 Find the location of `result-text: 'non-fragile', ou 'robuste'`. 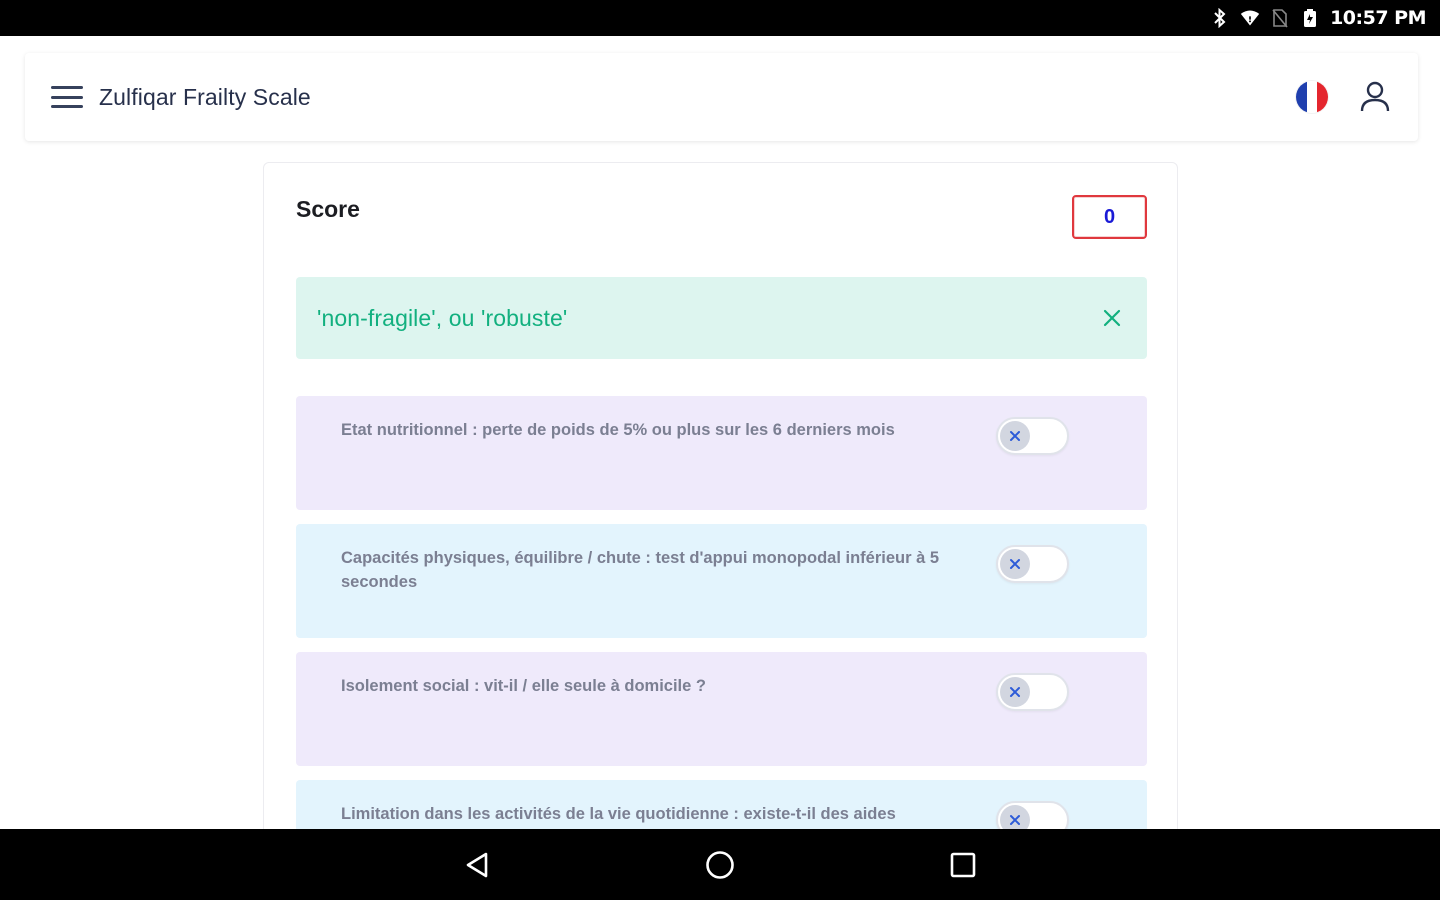

result-text: 'non-fragile', ou 'robuste' is located at coordinates (442, 317).